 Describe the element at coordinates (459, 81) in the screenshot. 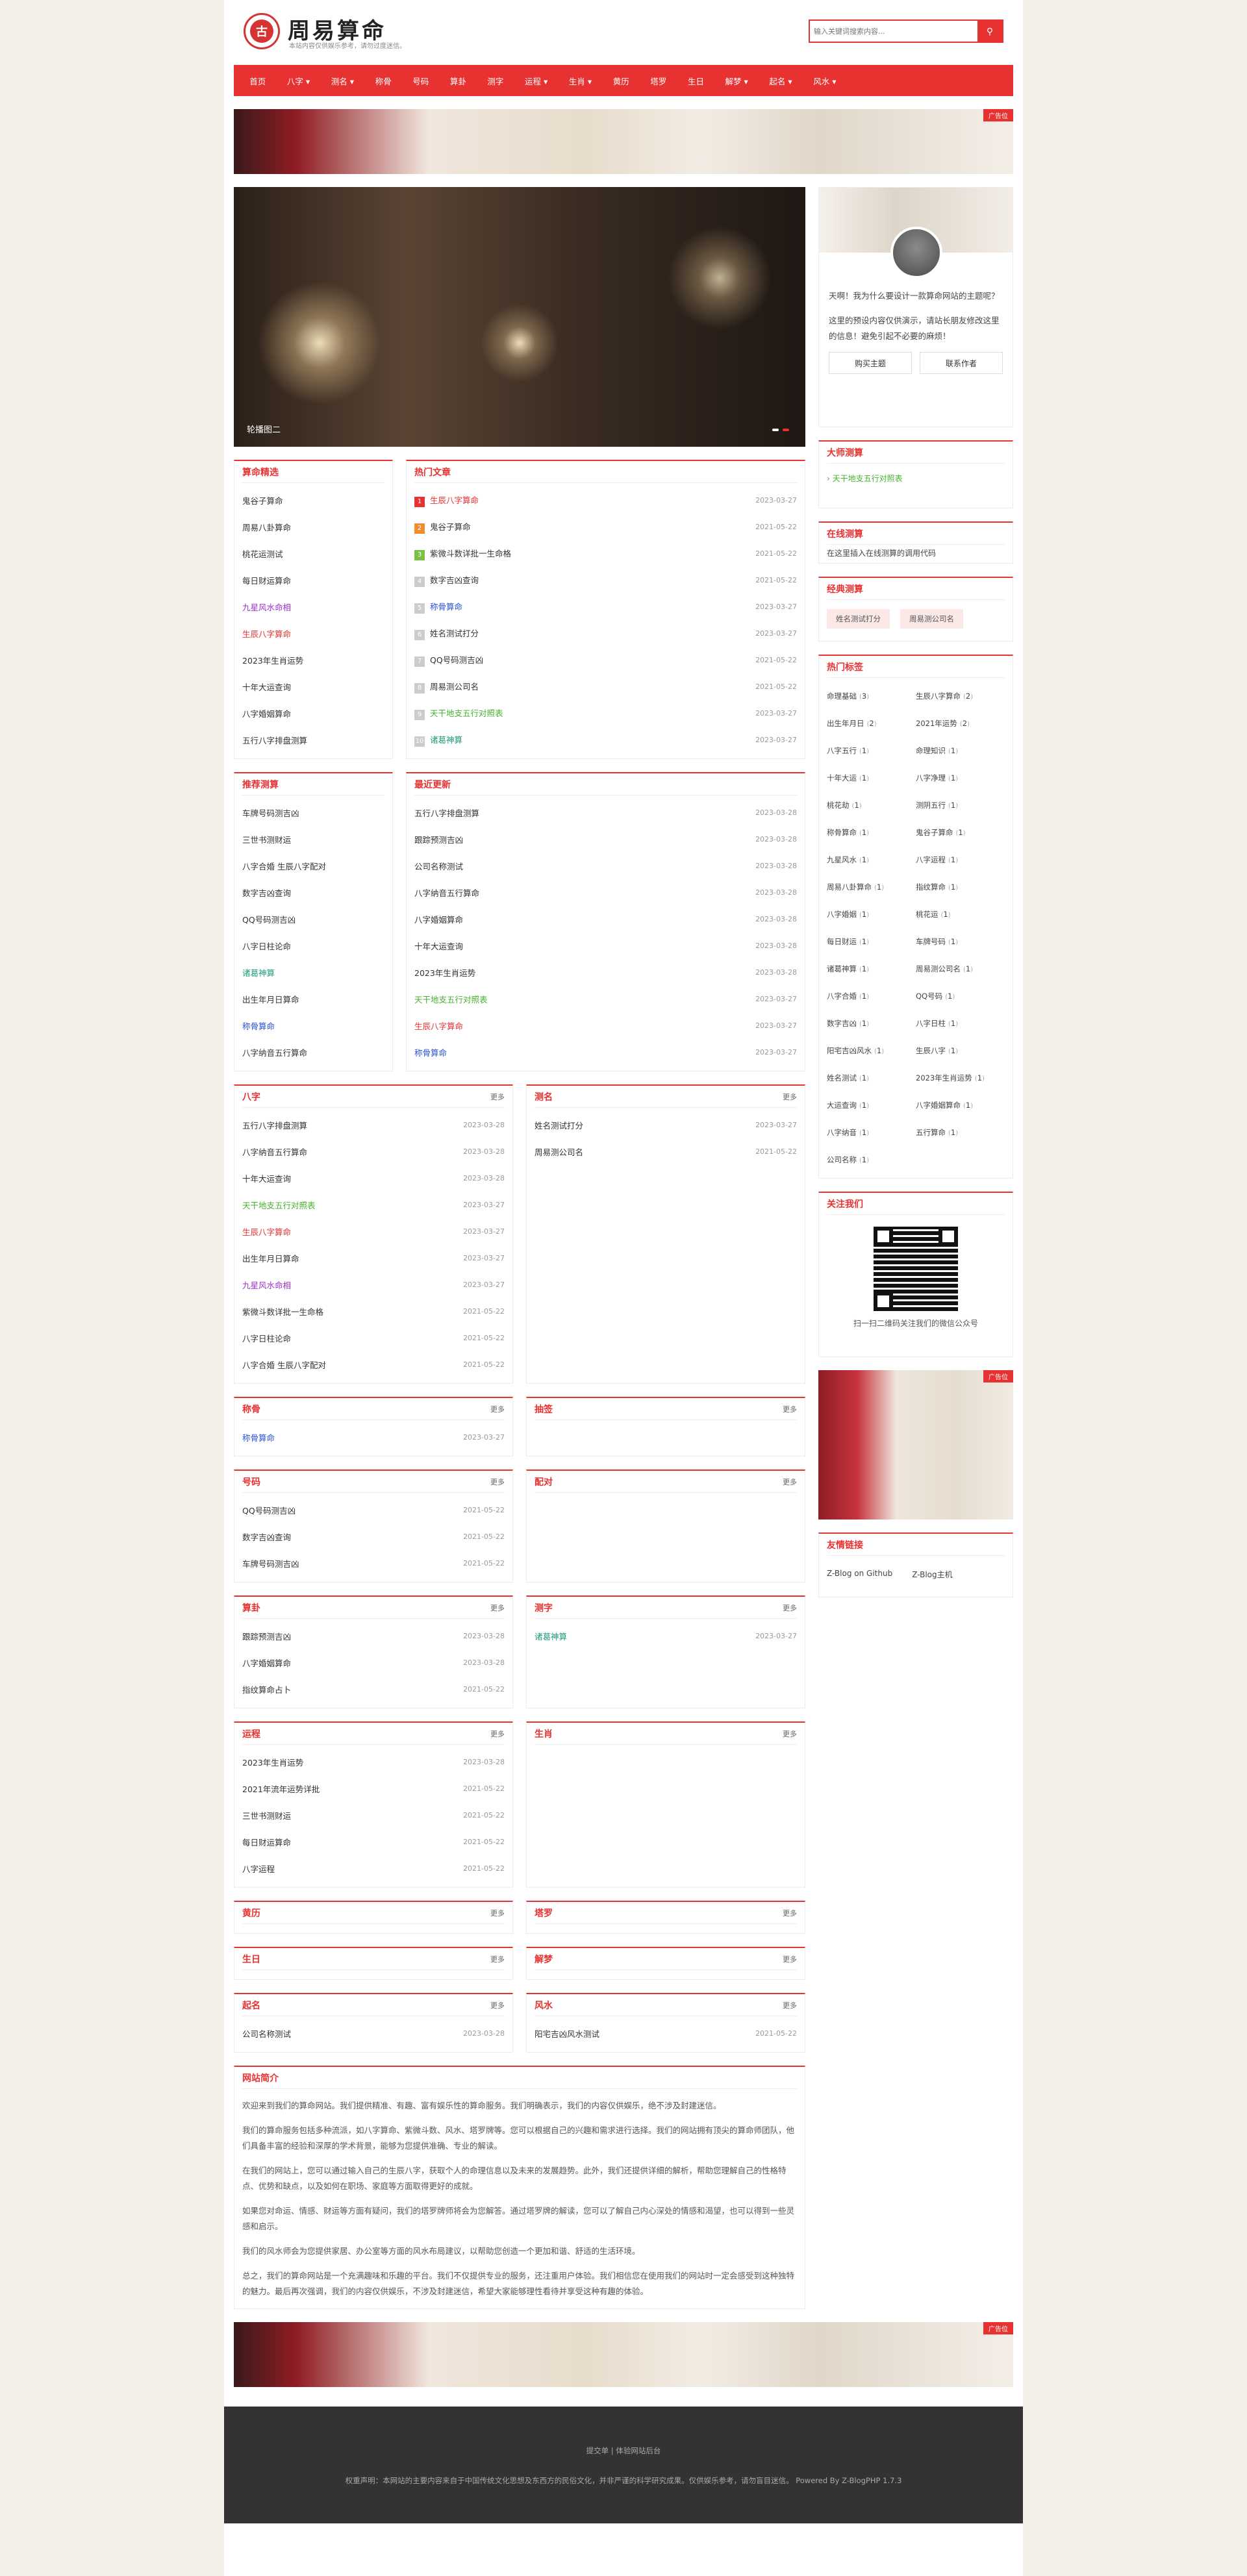

I see `nav-item: 算卦` at that location.